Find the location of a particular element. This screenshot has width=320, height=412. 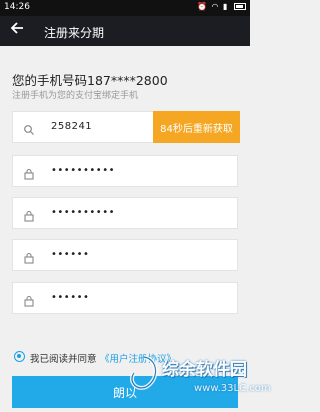

arrow-back-icon is located at coordinates (18, 30).